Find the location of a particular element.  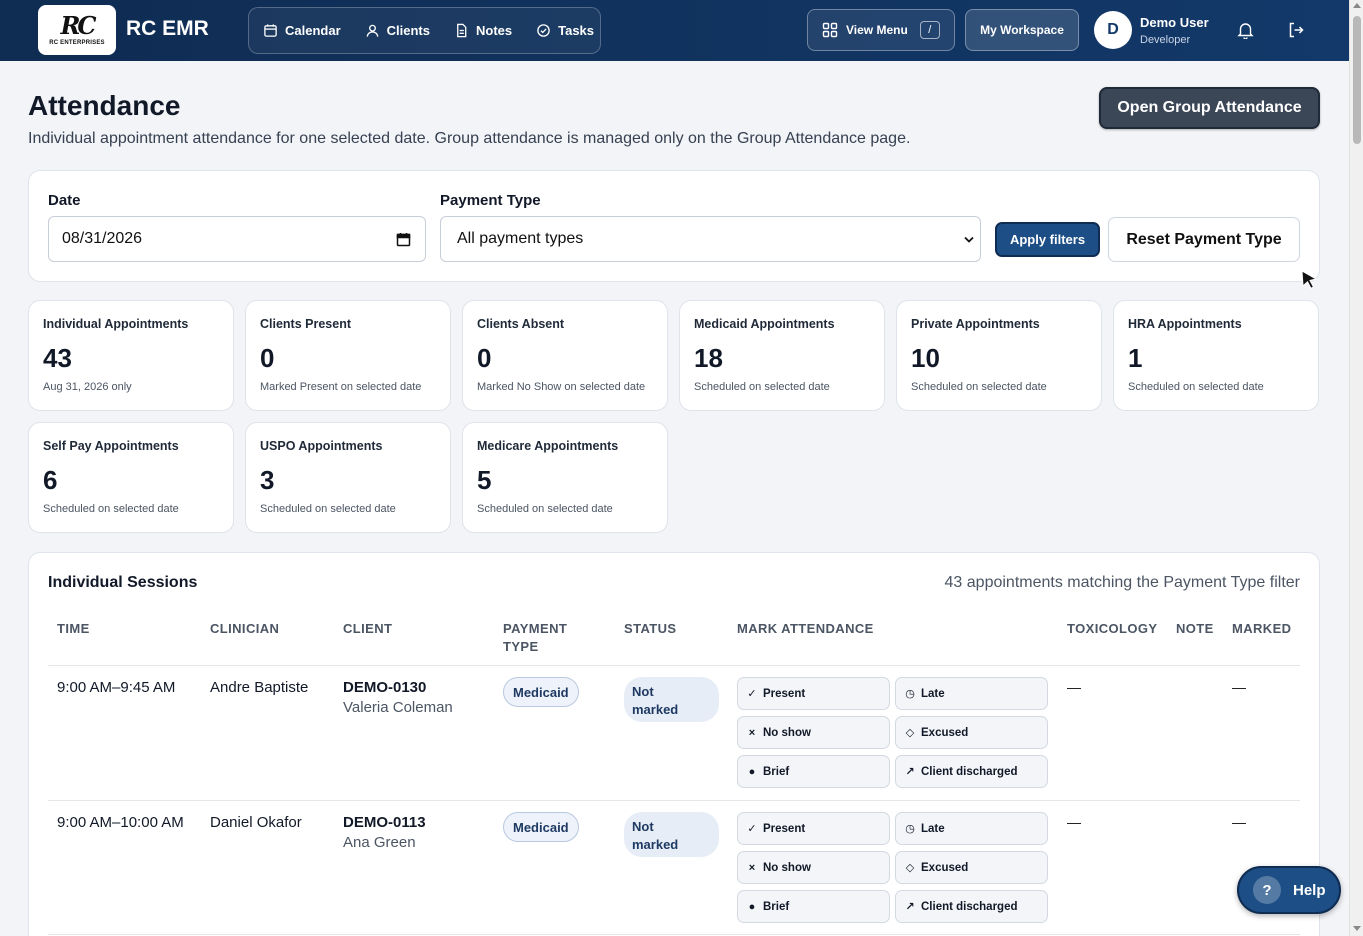

stat-description: Aug 31, 2026 only is located at coordinates (87, 387).